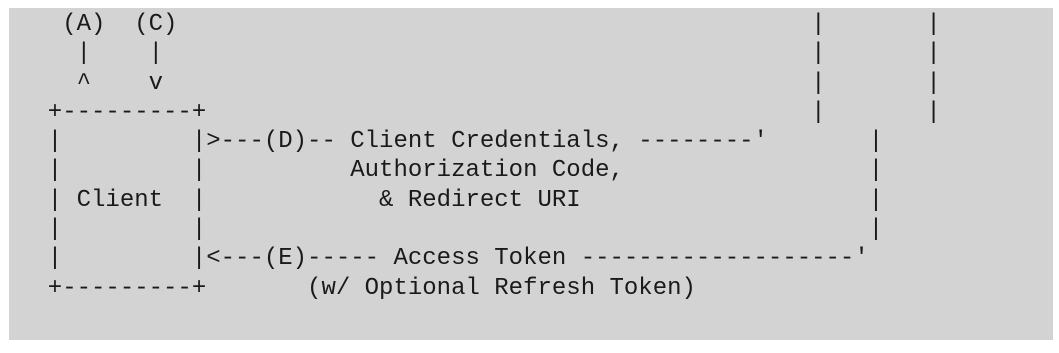 The height and width of the screenshot is (353, 1059). Describe the element at coordinates (480, 112) in the screenshot. I see `diagram-line: +---------+ | |` at that location.